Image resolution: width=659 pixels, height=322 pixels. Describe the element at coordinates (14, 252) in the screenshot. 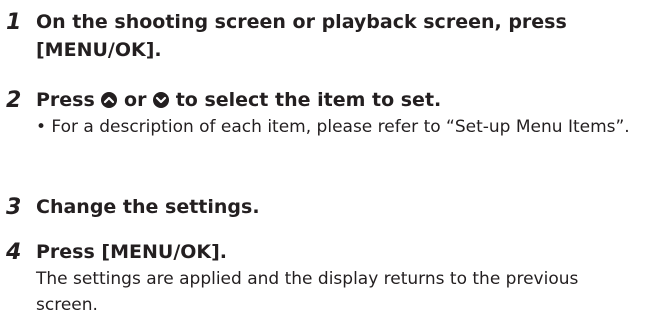

I see `step-number: 4` at that location.